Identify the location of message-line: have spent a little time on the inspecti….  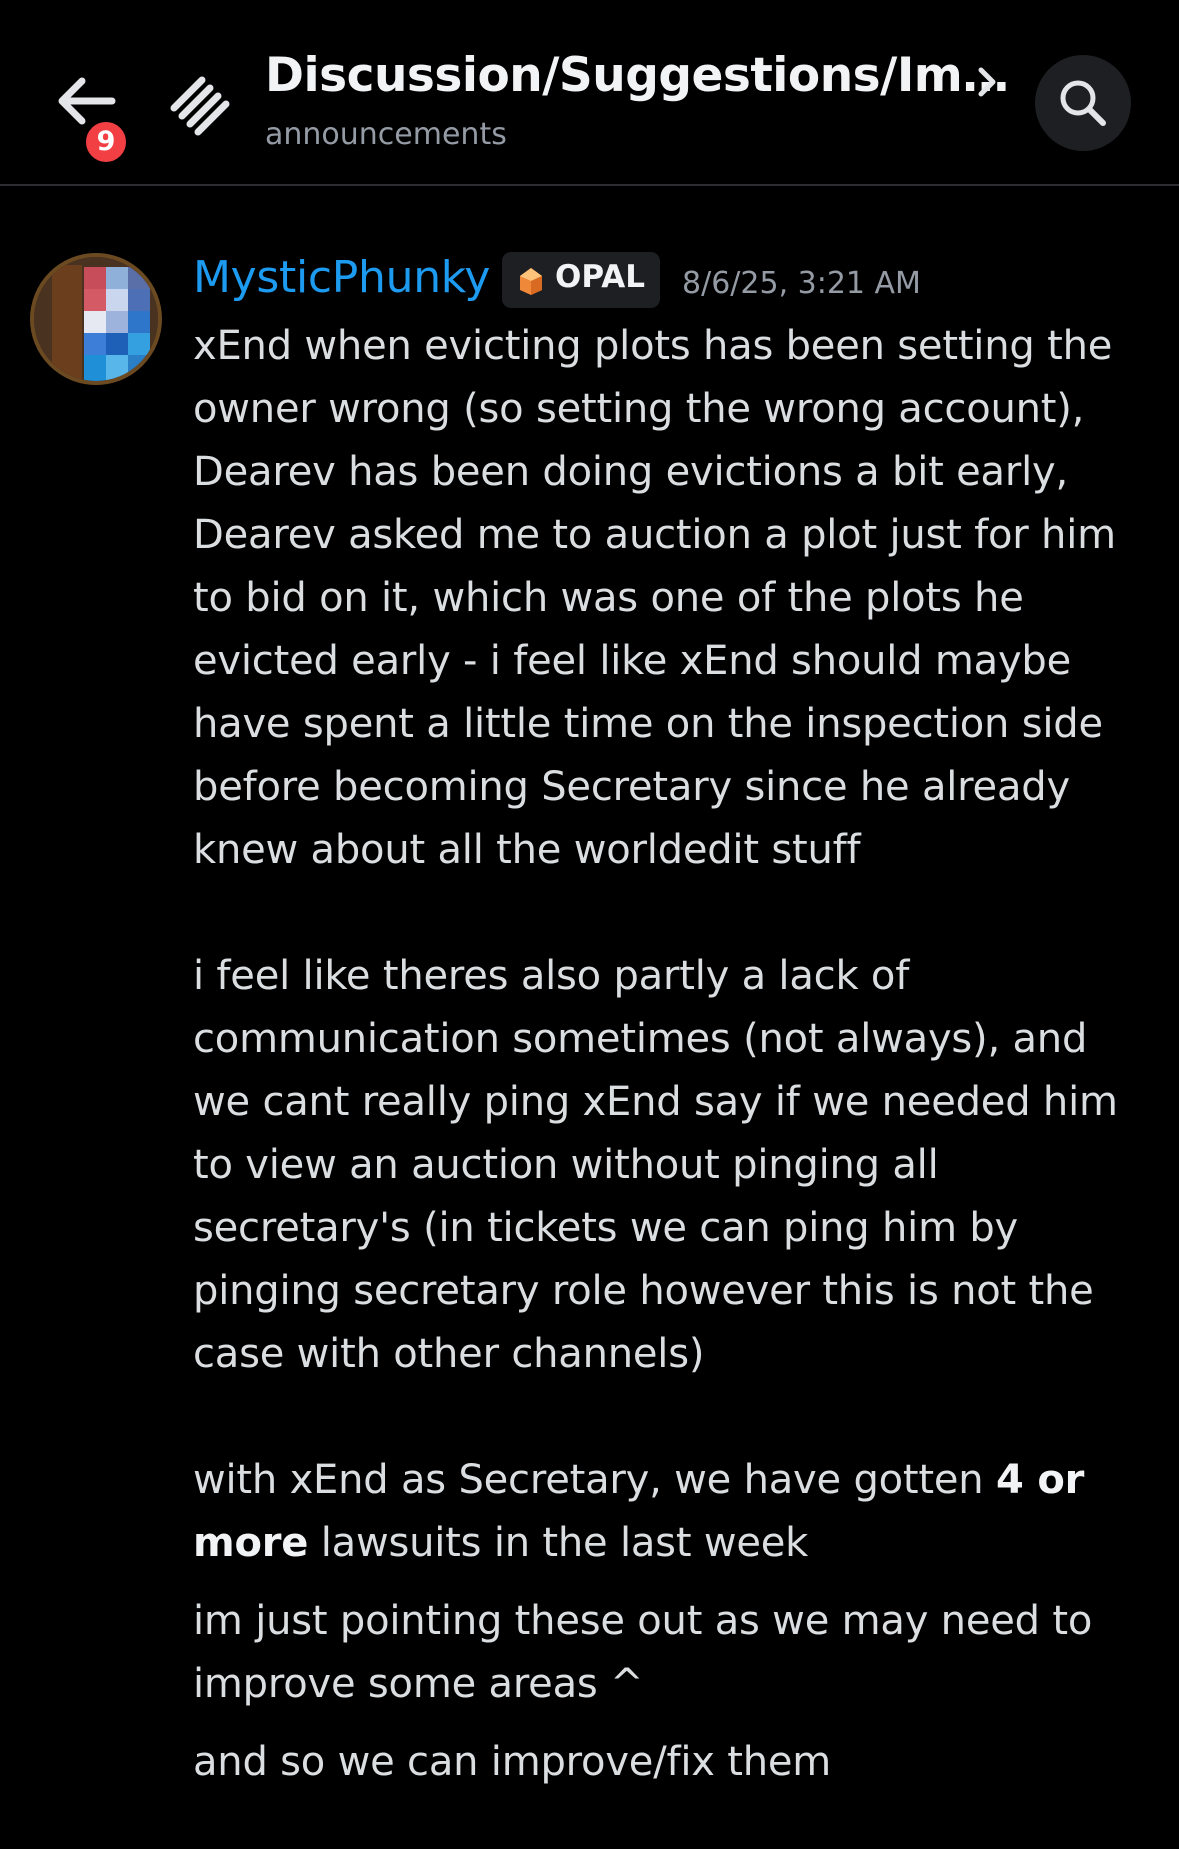
(648, 724).